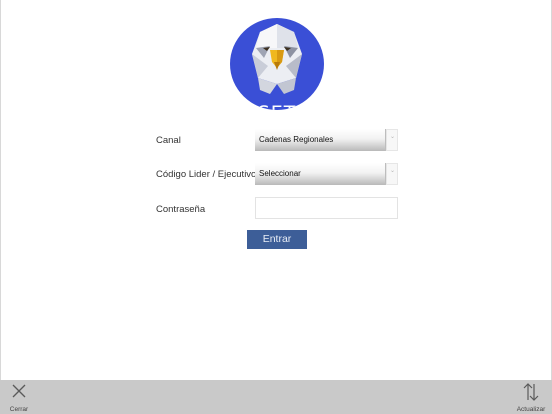  I want to click on close-button: Cerrar, so click(19, 397).